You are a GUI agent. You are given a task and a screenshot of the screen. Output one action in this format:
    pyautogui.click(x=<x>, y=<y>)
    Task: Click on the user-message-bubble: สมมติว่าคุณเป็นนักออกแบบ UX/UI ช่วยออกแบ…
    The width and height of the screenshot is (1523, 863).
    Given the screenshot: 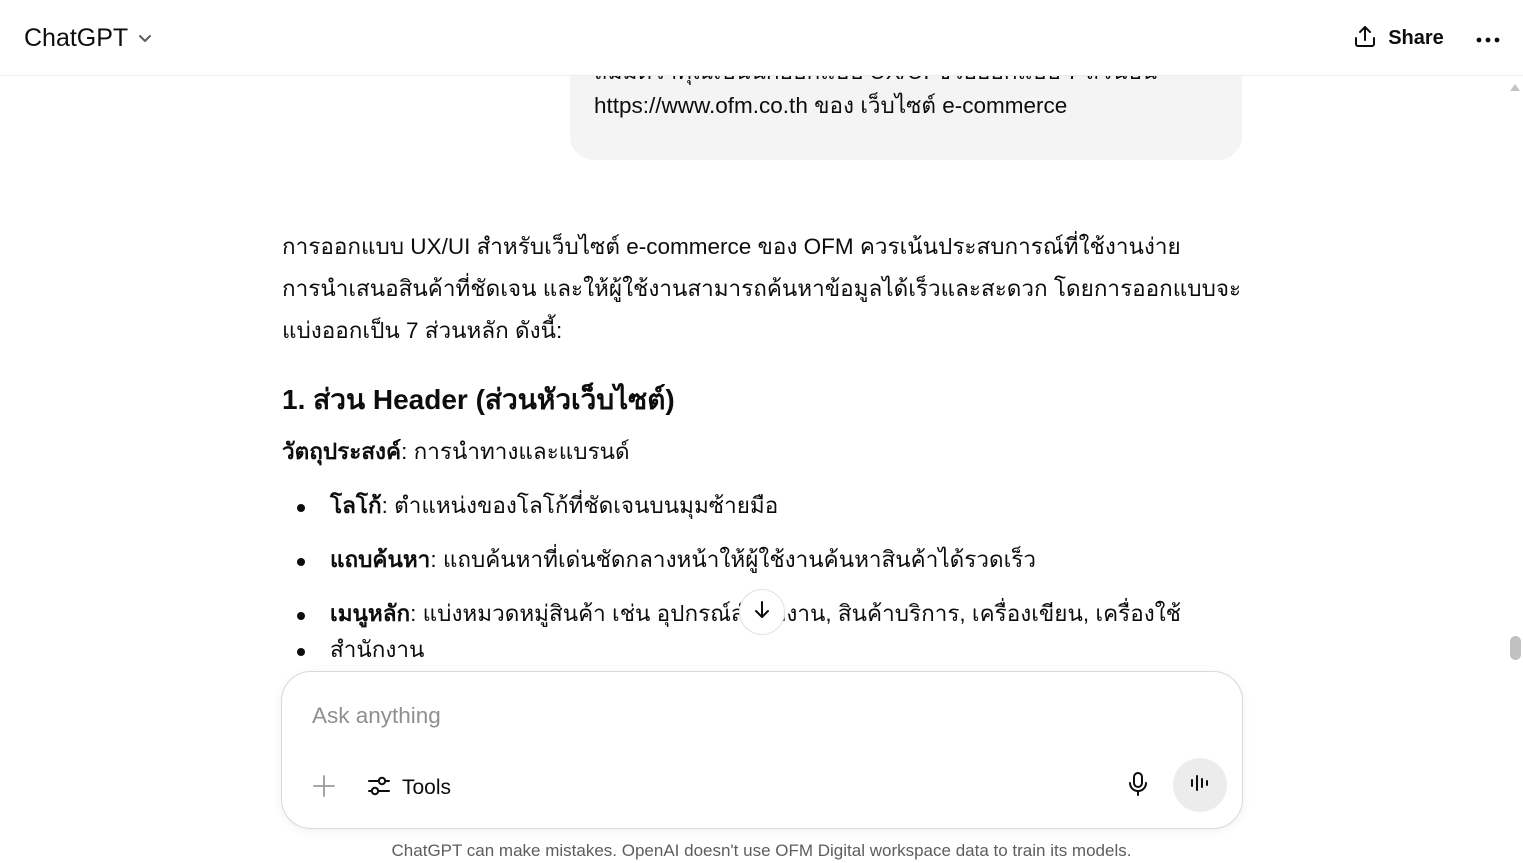 What is the action you would take?
    pyautogui.click(x=906, y=118)
    